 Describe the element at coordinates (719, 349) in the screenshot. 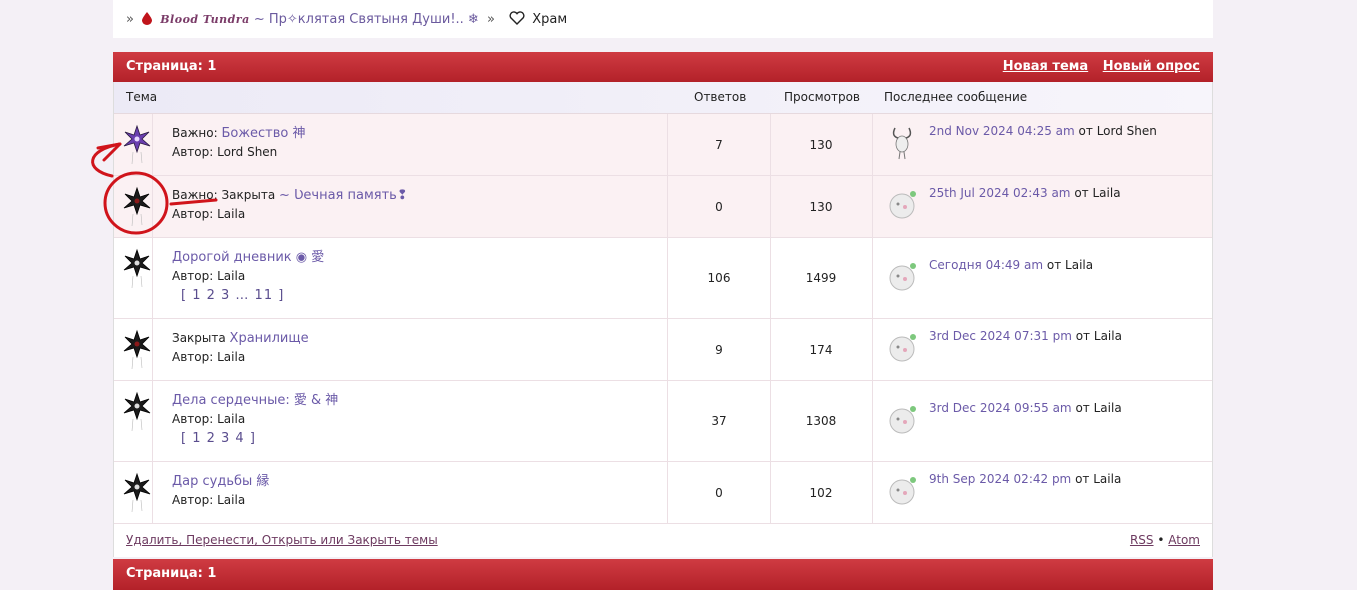

I see `replies-cell: 9` at that location.